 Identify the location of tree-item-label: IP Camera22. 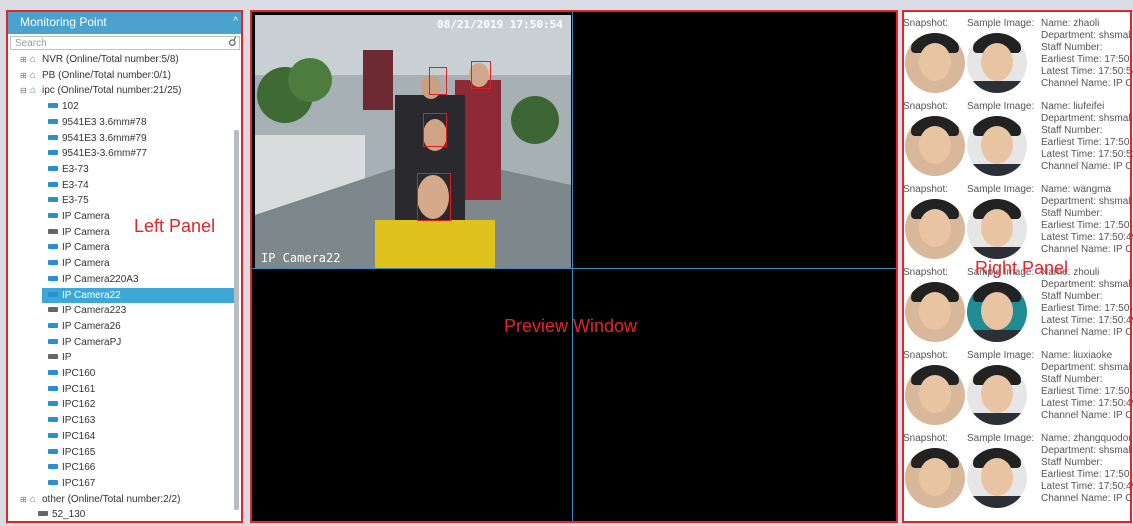
(91, 295).